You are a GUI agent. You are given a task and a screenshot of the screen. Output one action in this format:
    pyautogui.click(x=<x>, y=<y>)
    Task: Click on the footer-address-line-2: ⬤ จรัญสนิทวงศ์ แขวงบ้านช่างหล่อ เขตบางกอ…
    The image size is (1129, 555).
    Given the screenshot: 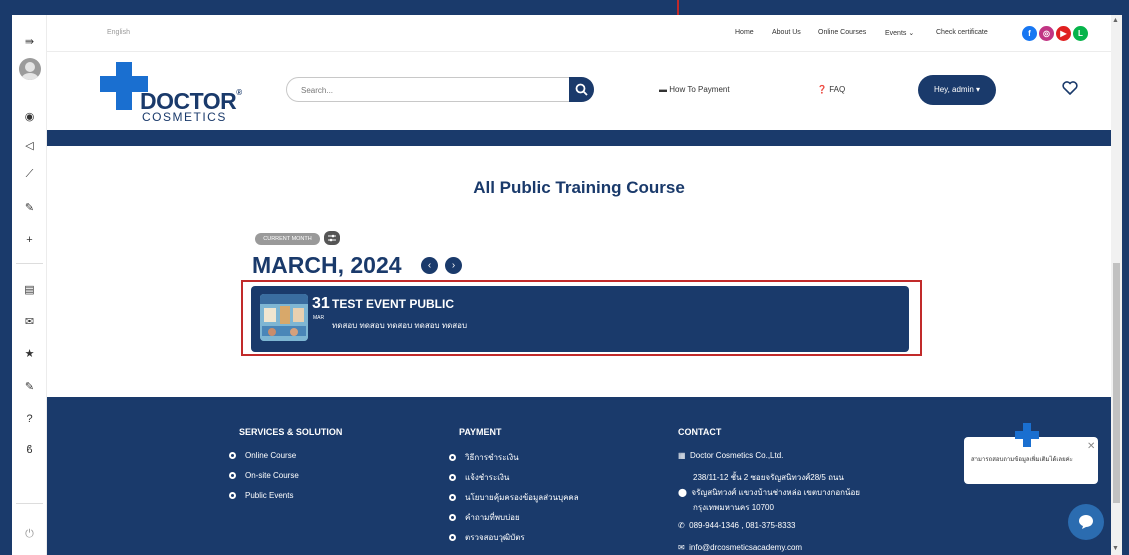 What is the action you would take?
    pyautogui.click(x=769, y=492)
    